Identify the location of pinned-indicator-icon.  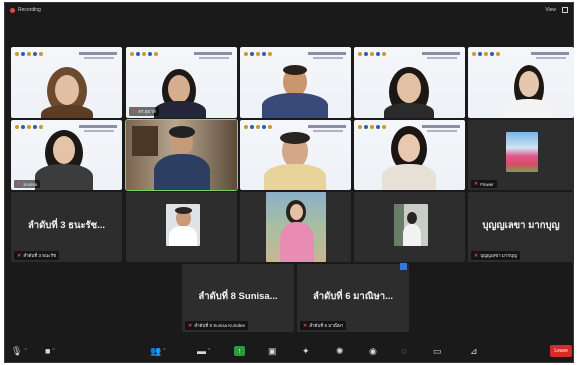
(403, 266).